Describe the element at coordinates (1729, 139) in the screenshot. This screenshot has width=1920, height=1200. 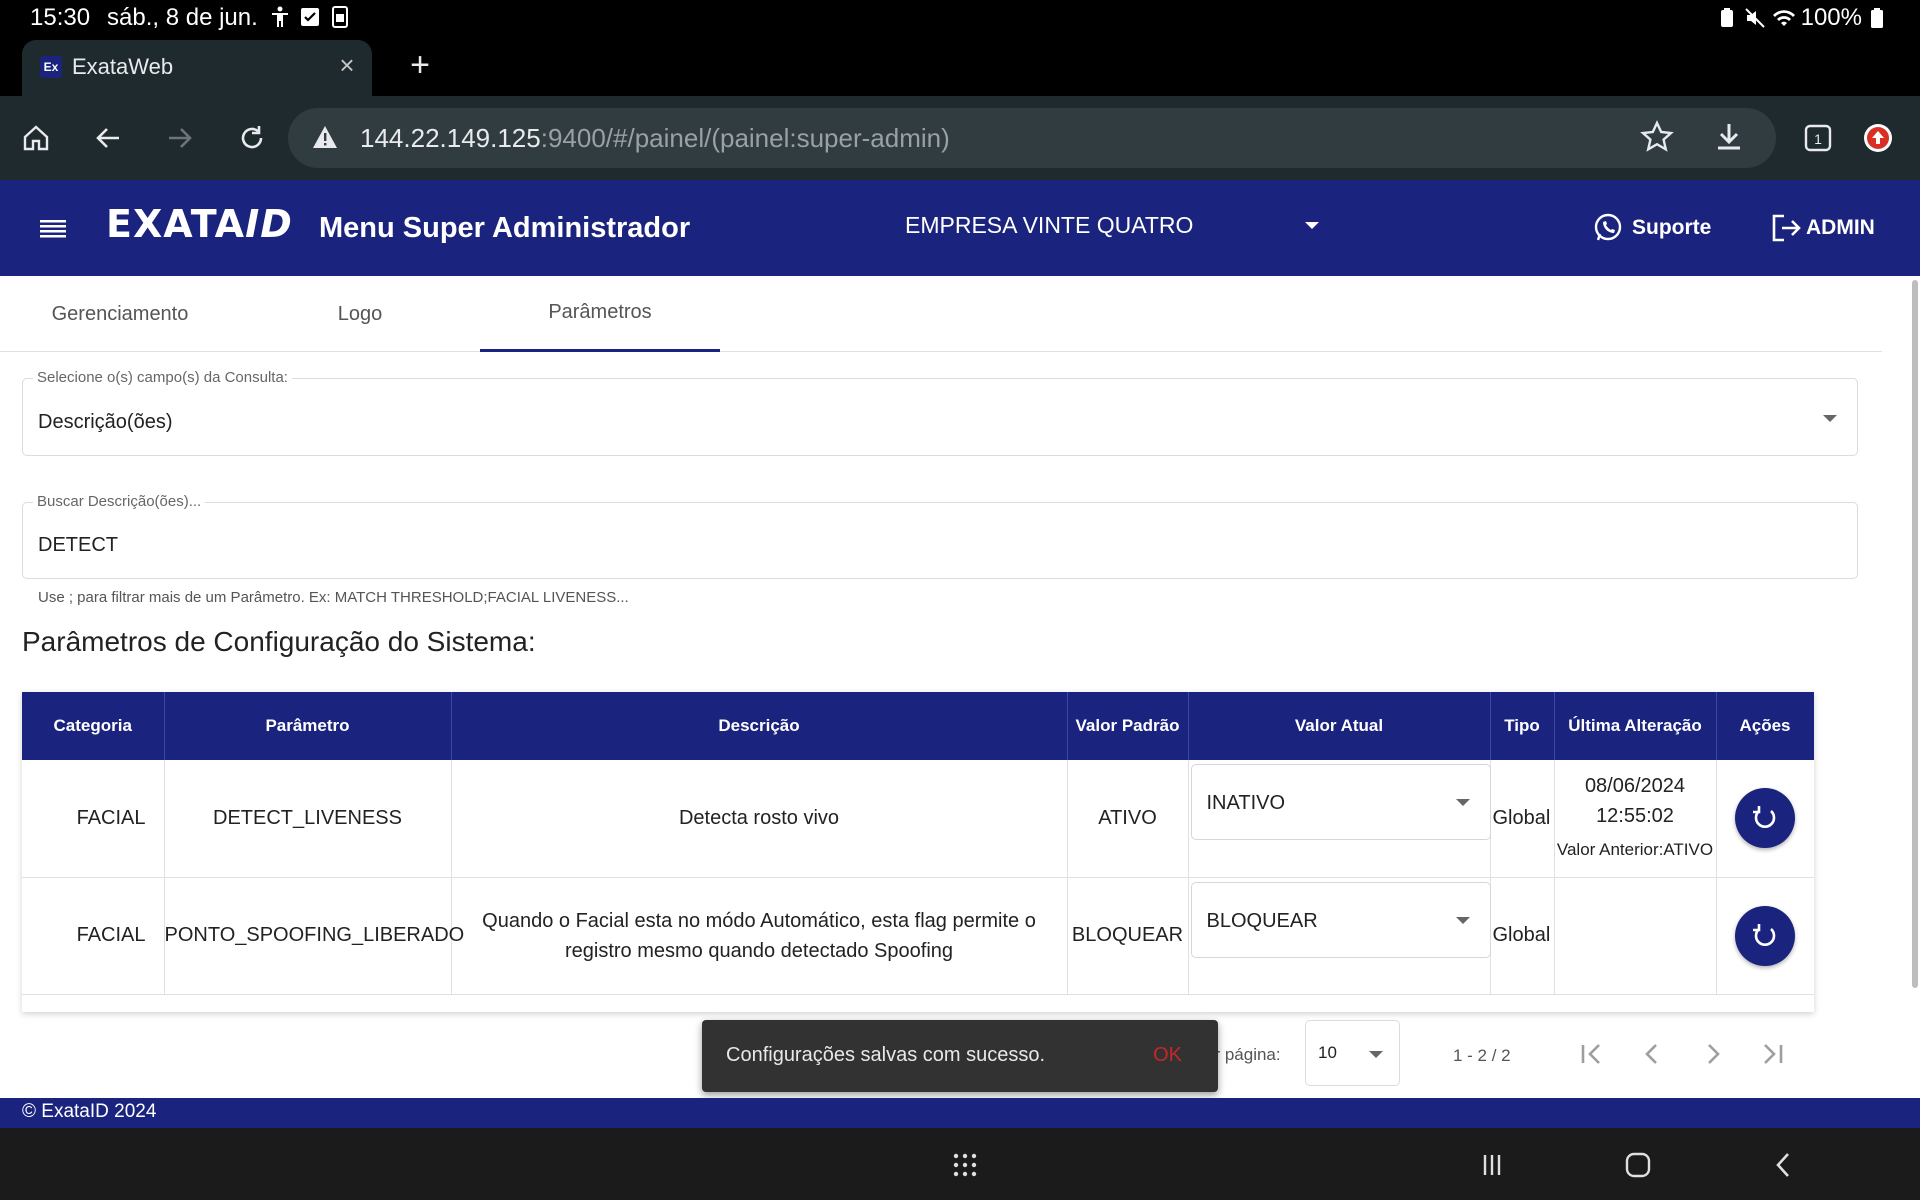
I see `download-icon` at that location.